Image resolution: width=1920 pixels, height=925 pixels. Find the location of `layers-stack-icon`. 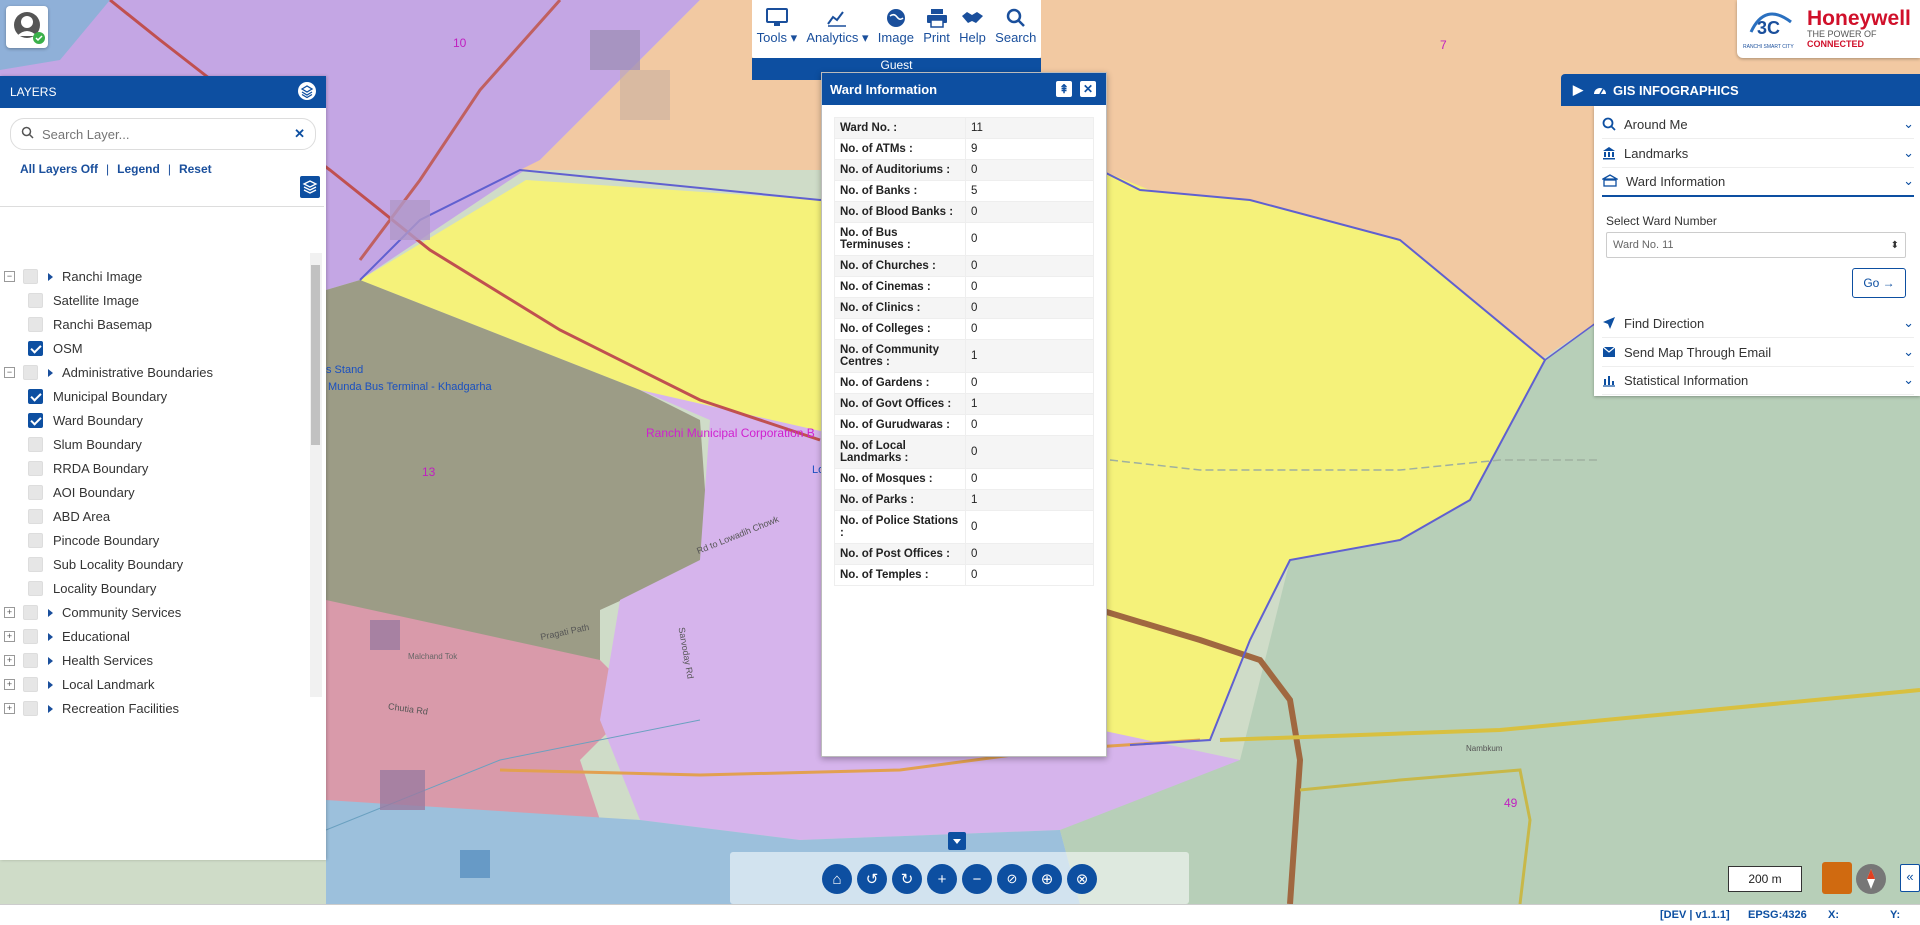

layers-stack-icon is located at coordinates (307, 92).